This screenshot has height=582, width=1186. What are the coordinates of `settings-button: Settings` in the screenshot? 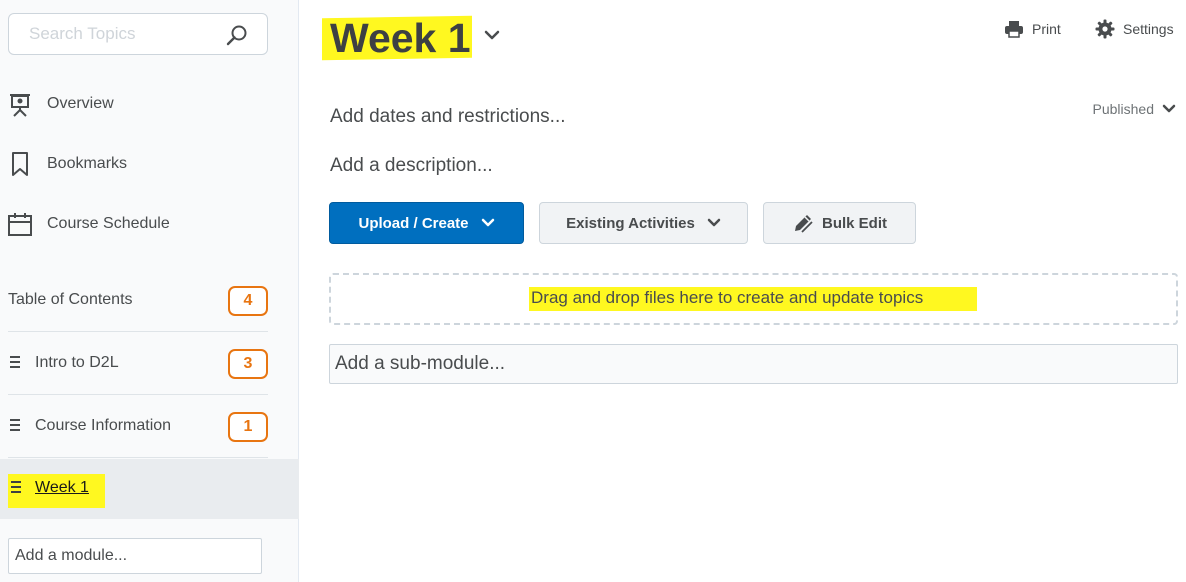 It's located at (1134, 29).